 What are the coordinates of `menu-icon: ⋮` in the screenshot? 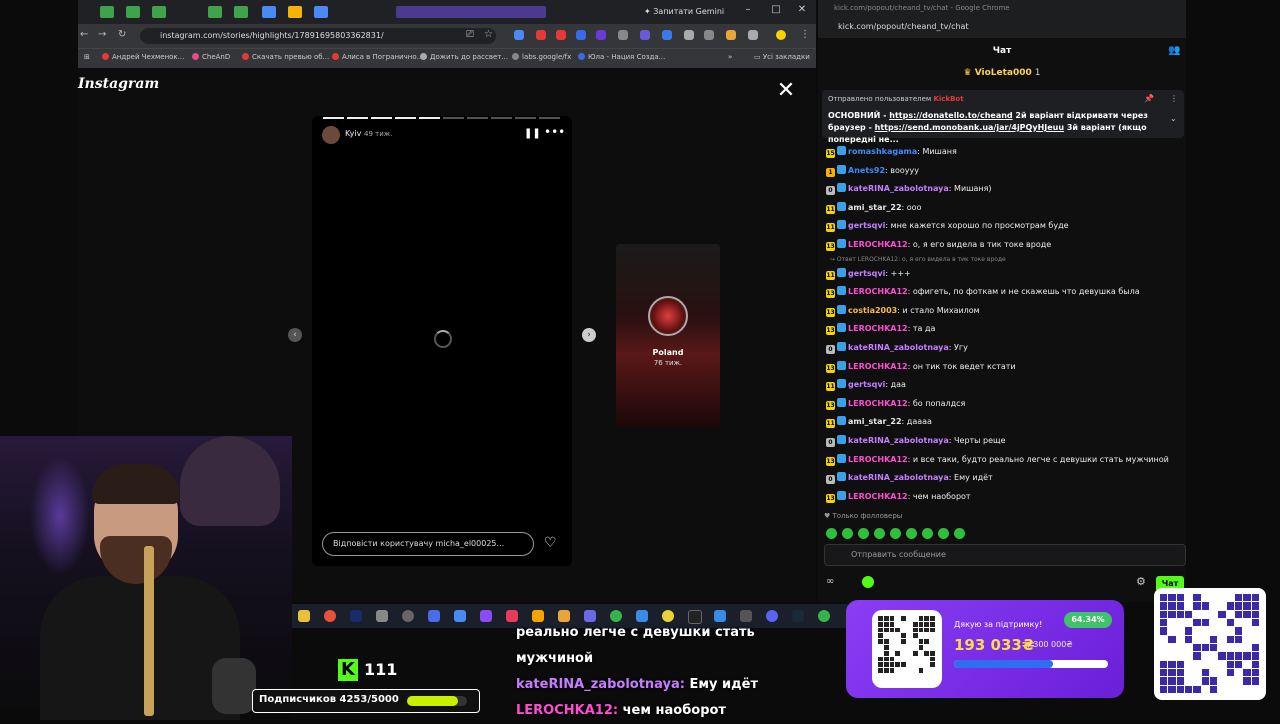 It's located at (805, 34).